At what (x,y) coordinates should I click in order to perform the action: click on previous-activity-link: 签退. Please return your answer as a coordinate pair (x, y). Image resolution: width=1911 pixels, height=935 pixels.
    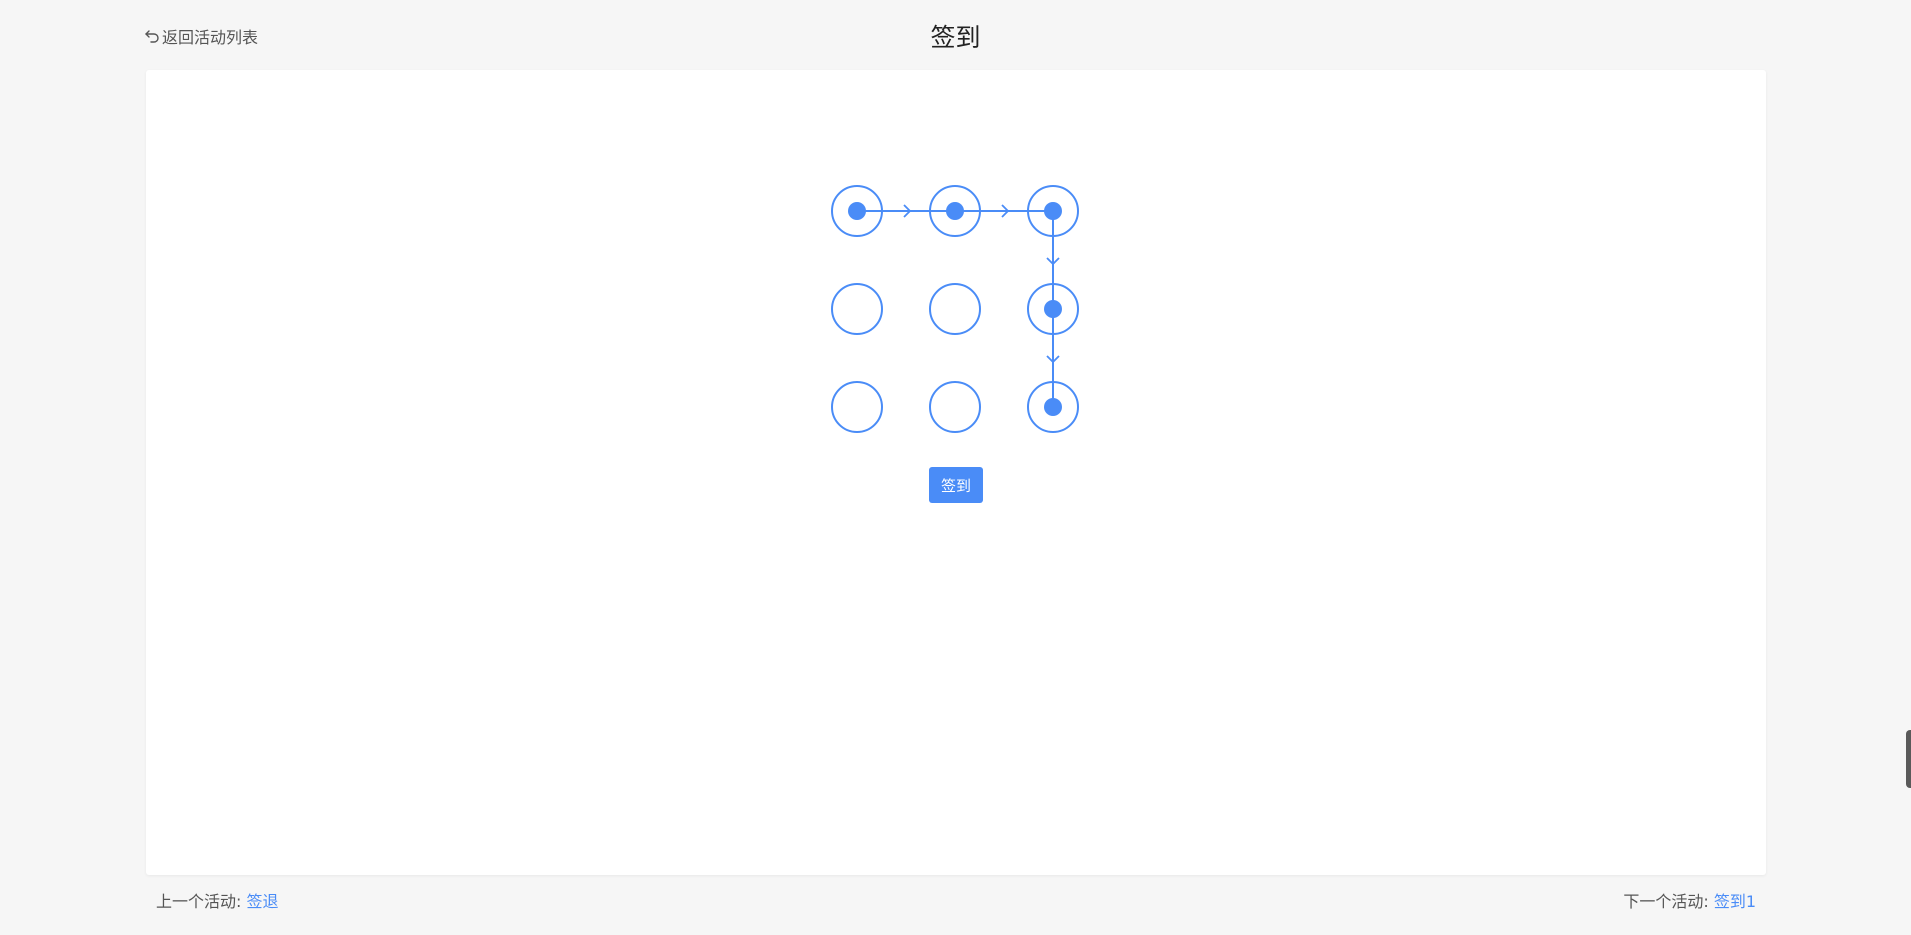
    Looking at the image, I should click on (262, 901).